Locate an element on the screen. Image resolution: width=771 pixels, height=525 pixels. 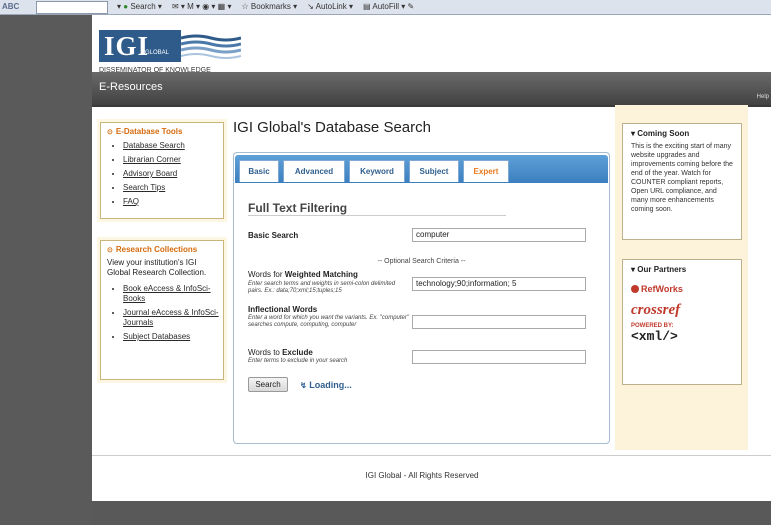
xml-logo: <xml/> is located at coordinates (657, 336).